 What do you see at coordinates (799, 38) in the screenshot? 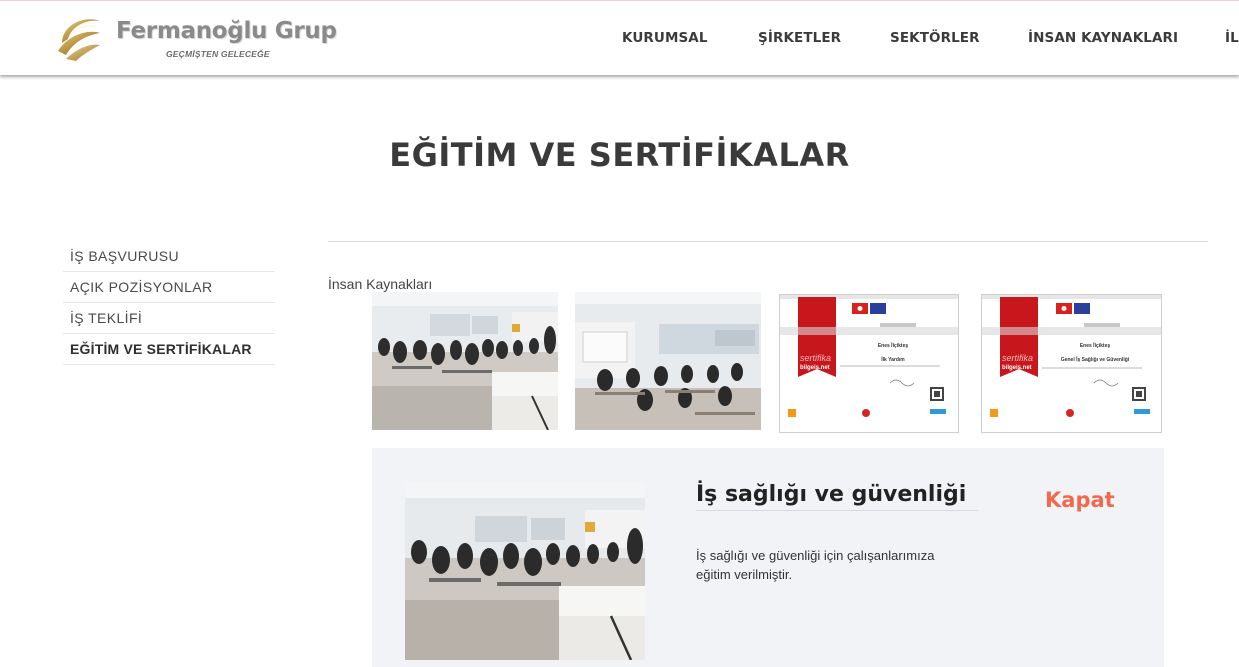
I see `nav-sirketler: ŞİRKETLER` at bounding box center [799, 38].